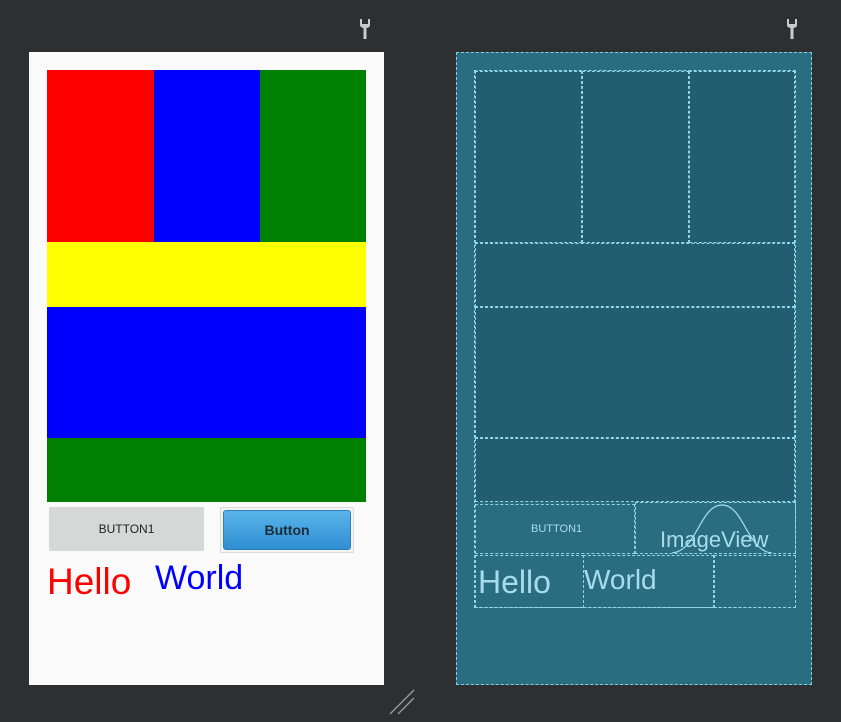  I want to click on blueprint-empty-cell, so click(755, 581).